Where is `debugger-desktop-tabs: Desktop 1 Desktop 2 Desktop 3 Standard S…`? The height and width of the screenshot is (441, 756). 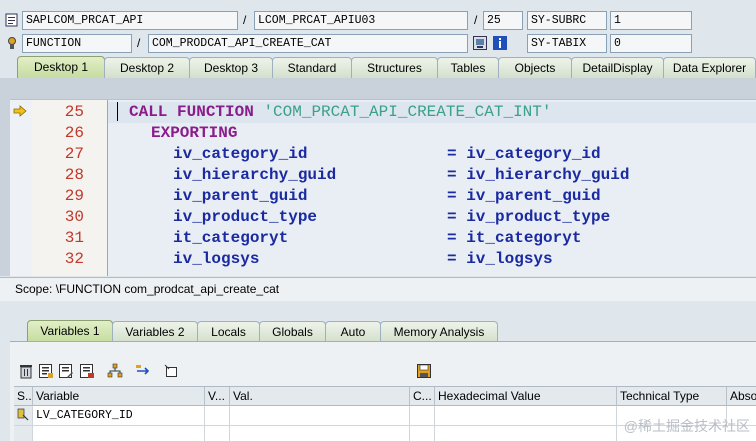
debugger-desktop-tabs: Desktop 1 Desktop 2 Desktop 3 Standard S… is located at coordinates (378, 67).